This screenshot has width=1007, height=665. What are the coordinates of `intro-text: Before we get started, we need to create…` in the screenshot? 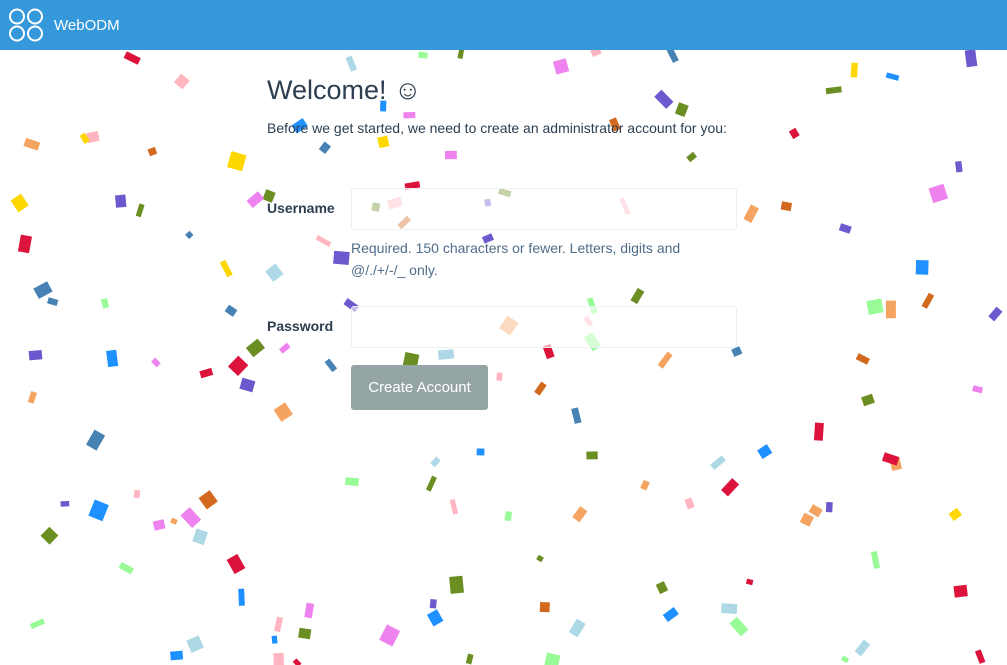 It's located at (497, 128).